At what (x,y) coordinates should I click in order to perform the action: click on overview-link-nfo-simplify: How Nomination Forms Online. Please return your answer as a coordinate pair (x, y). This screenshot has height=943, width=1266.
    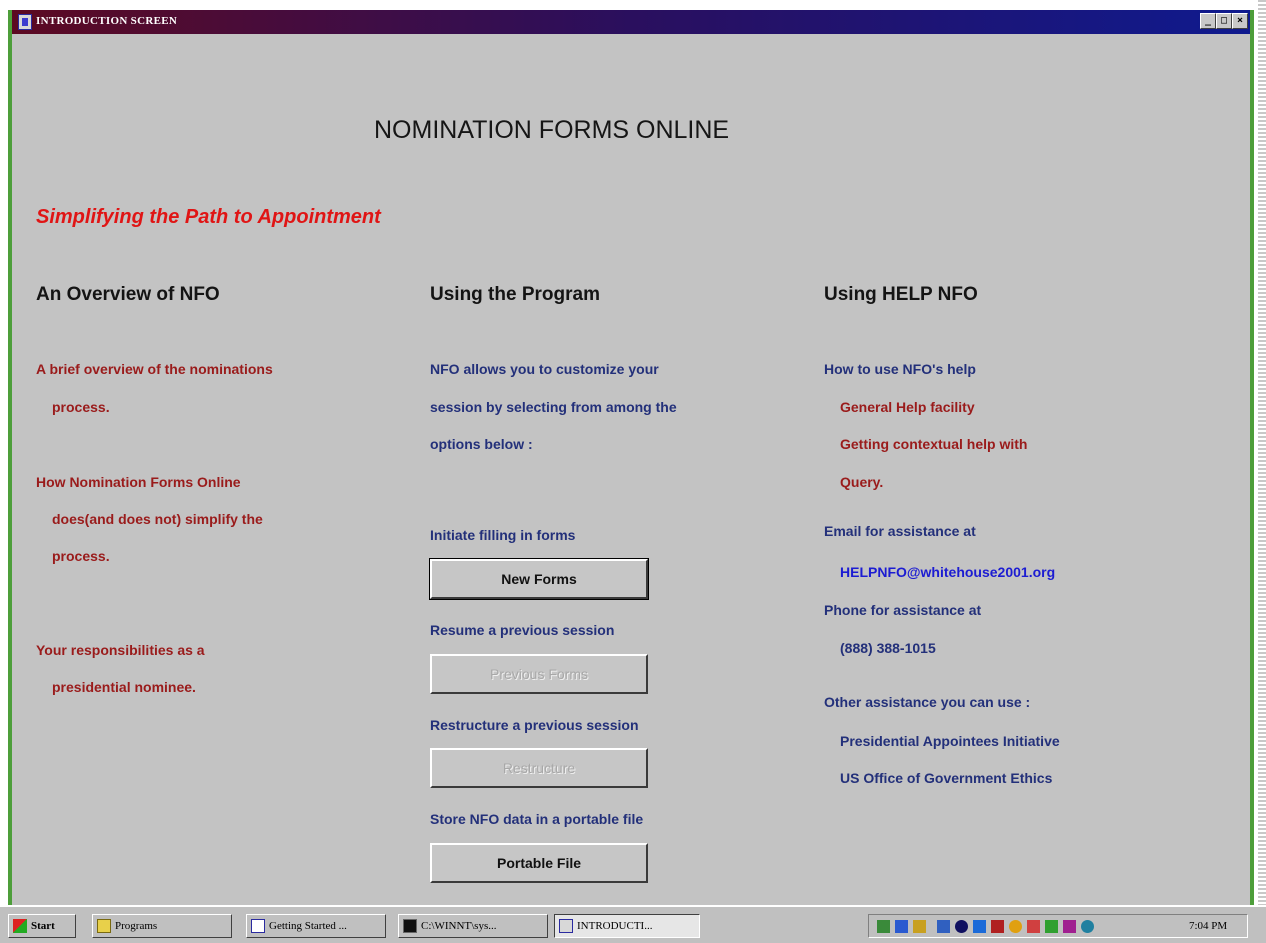
    Looking at the image, I should click on (138, 482).